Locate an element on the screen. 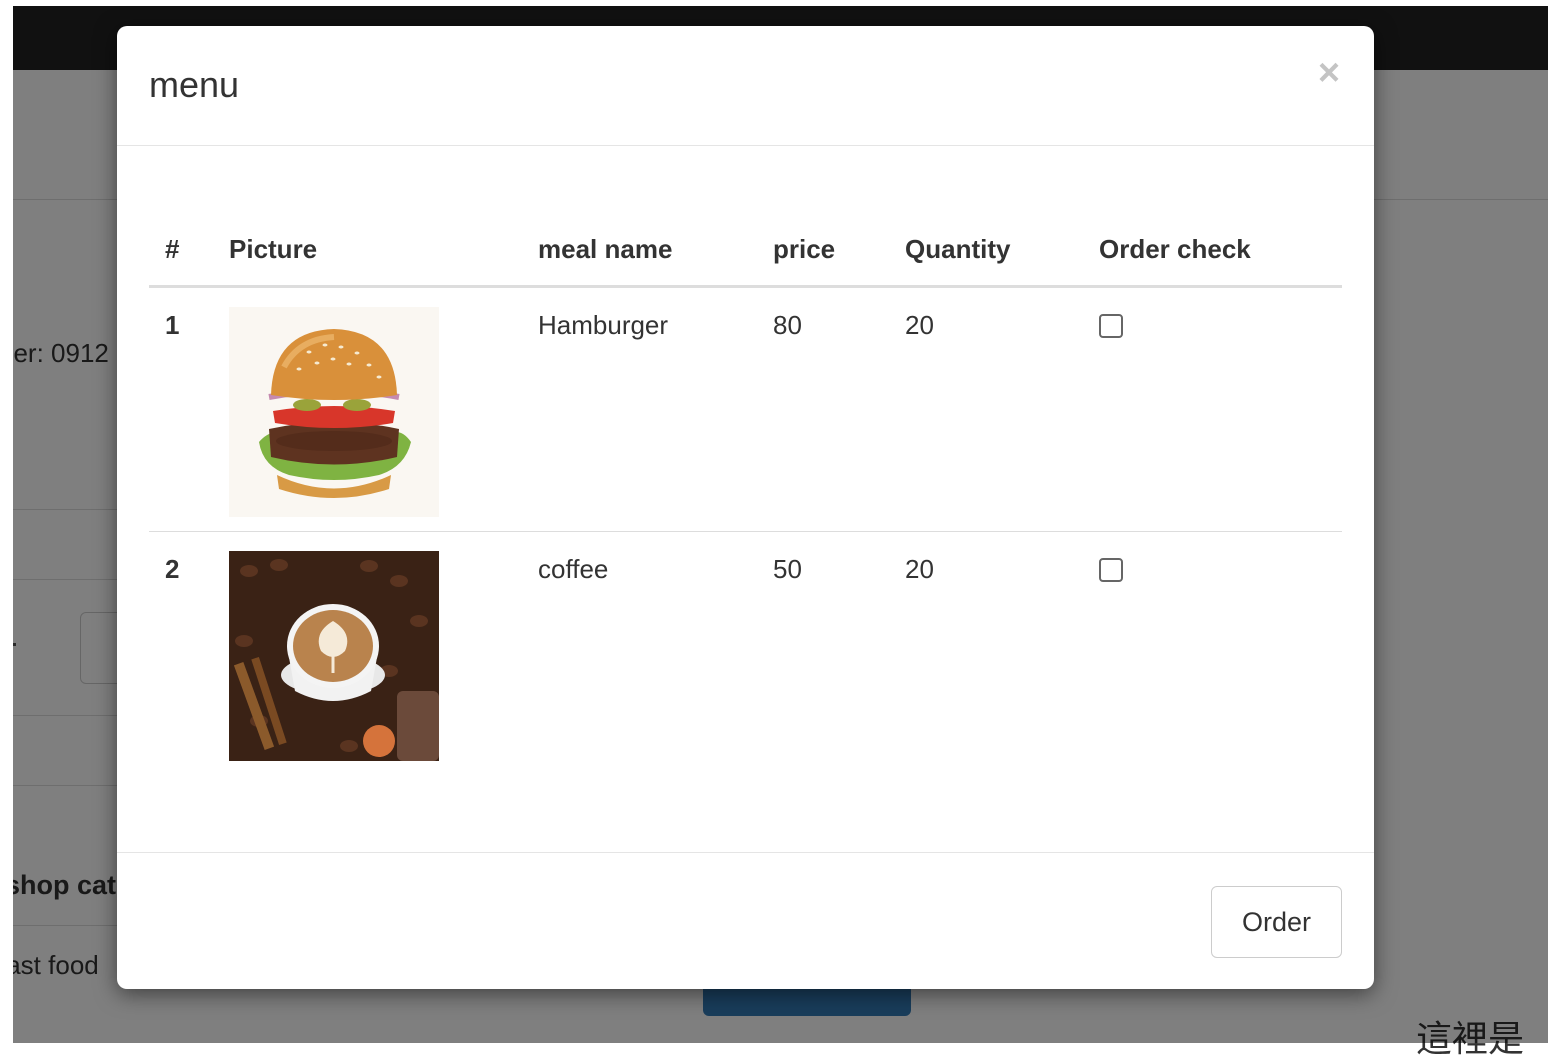 Image resolution: width=1548 pixels, height=1062 pixels. order-button: Order is located at coordinates (1276, 922).